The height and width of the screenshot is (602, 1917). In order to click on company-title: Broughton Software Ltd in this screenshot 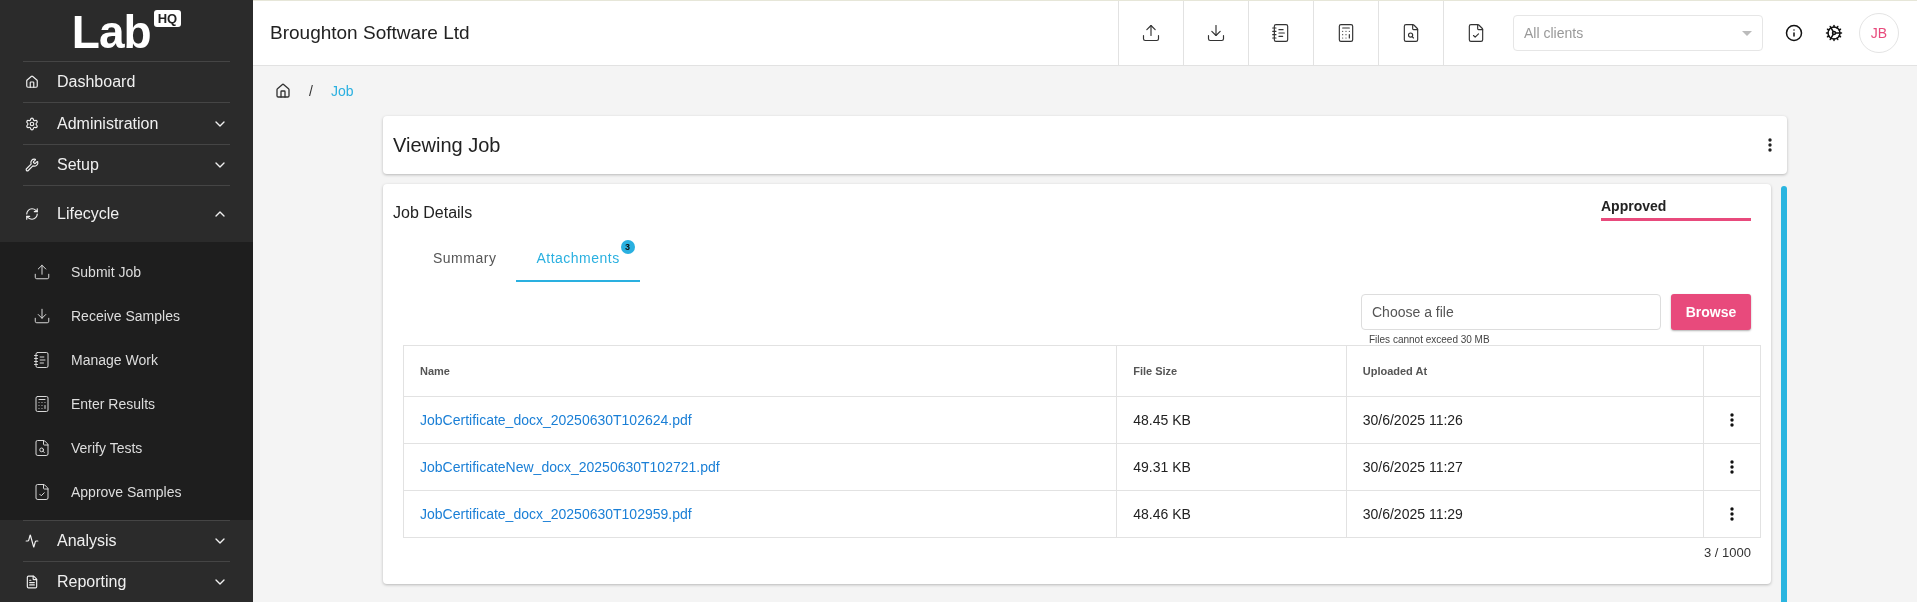, I will do `click(370, 33)`.